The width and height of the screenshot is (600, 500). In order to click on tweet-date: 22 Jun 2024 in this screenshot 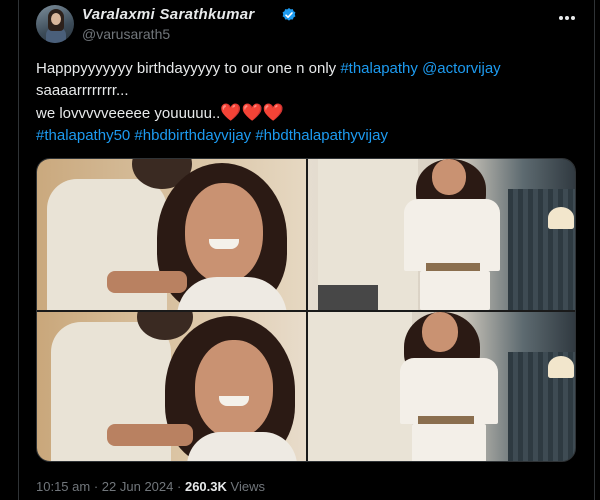, I will do `click(138, 486)`.